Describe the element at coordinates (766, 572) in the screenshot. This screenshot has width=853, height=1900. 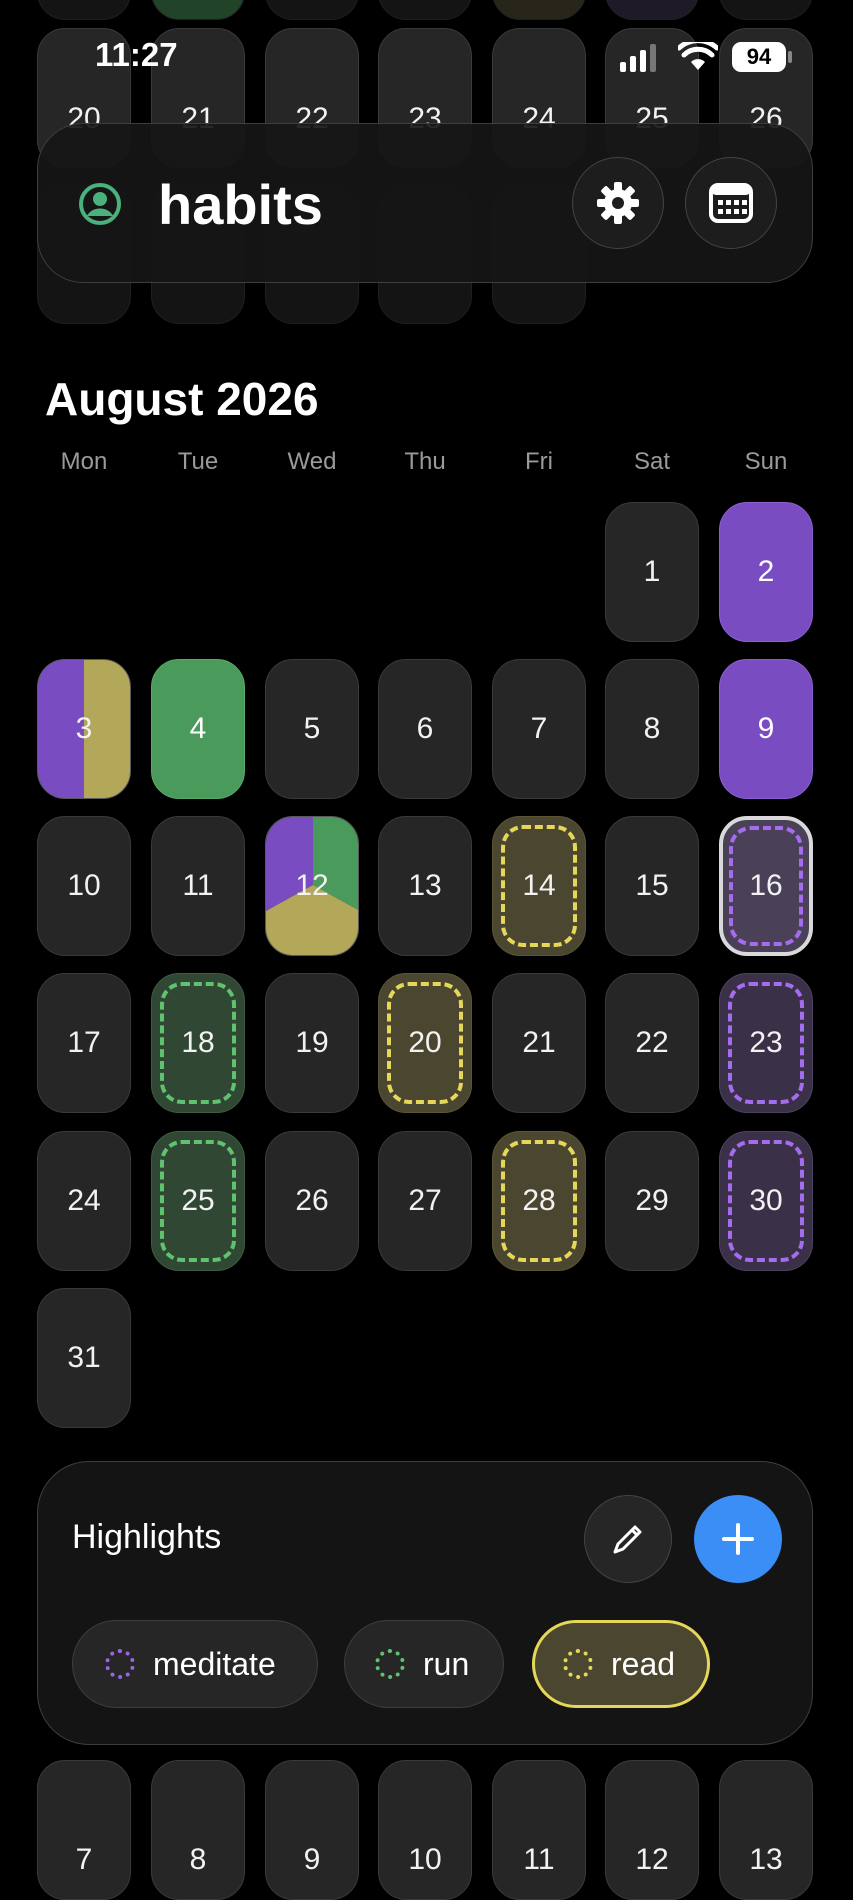
I see `day-cell: 2` at that location.